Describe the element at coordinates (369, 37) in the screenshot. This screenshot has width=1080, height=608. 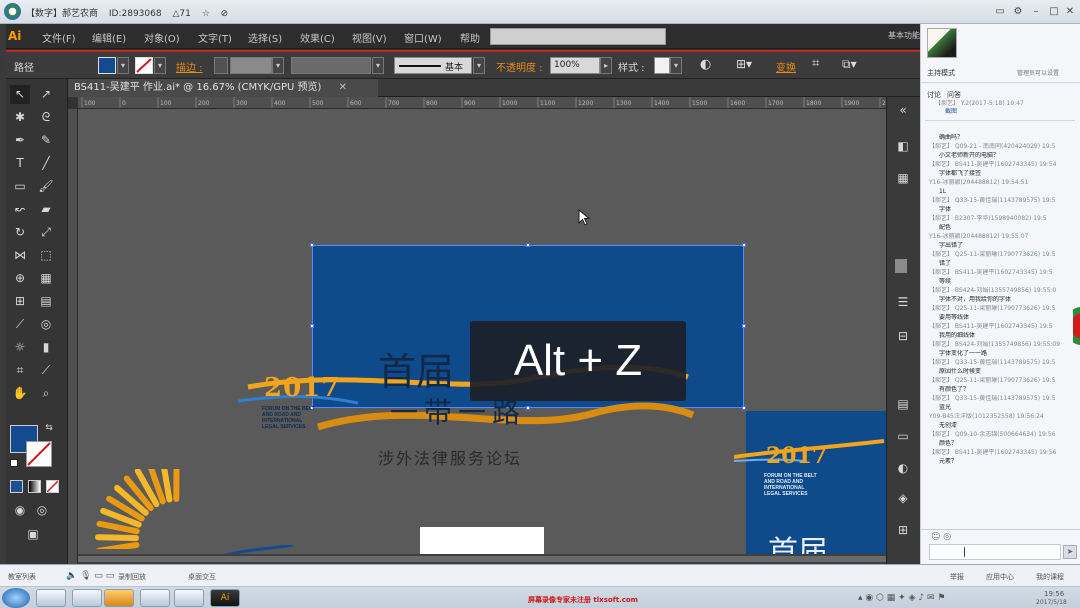
I see `menu-view: 视图(V)` at that location.